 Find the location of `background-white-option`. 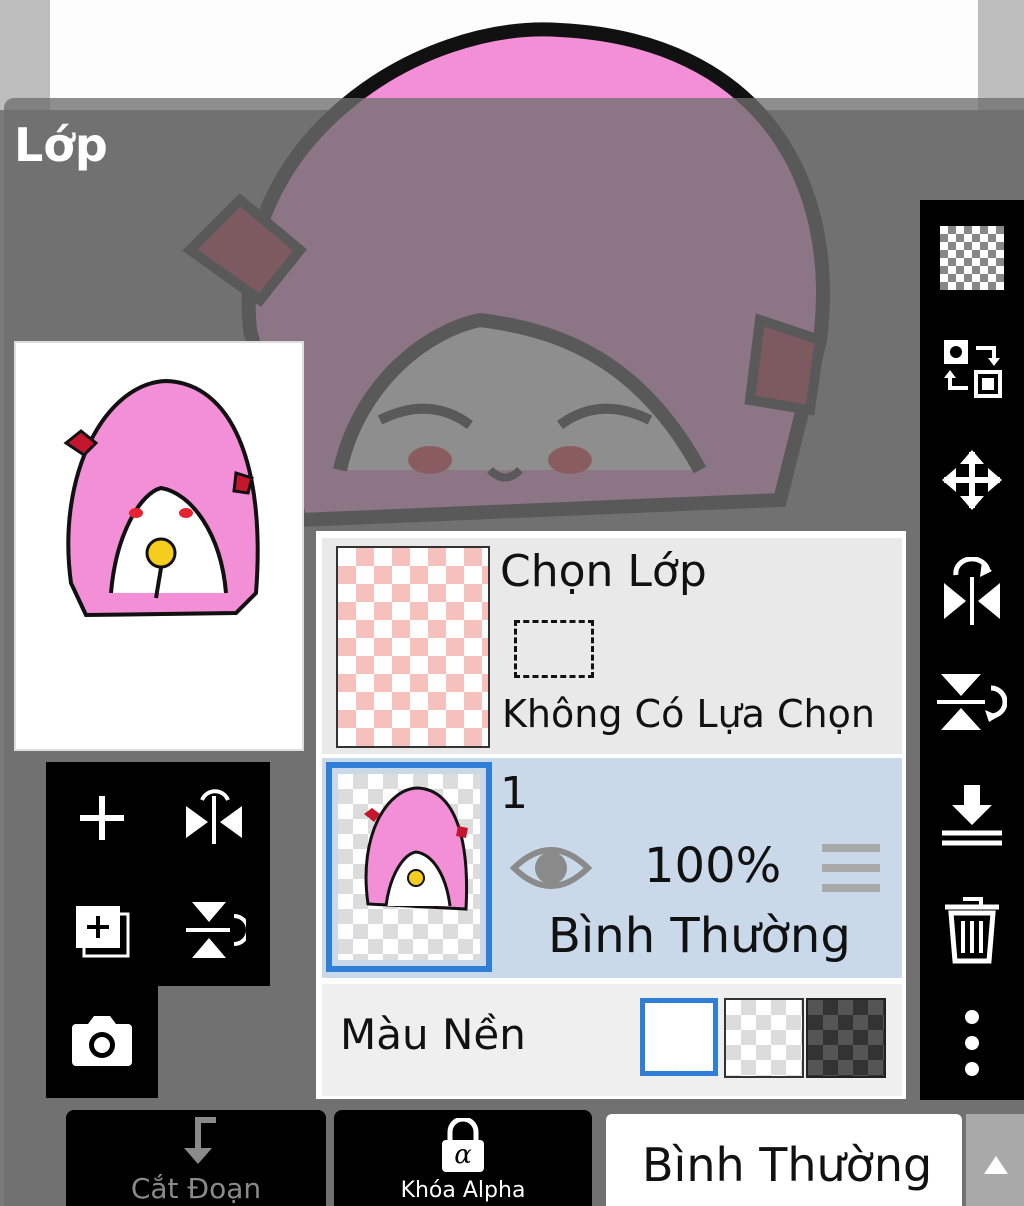

background-white-option is located at coordinates (679, 1037).